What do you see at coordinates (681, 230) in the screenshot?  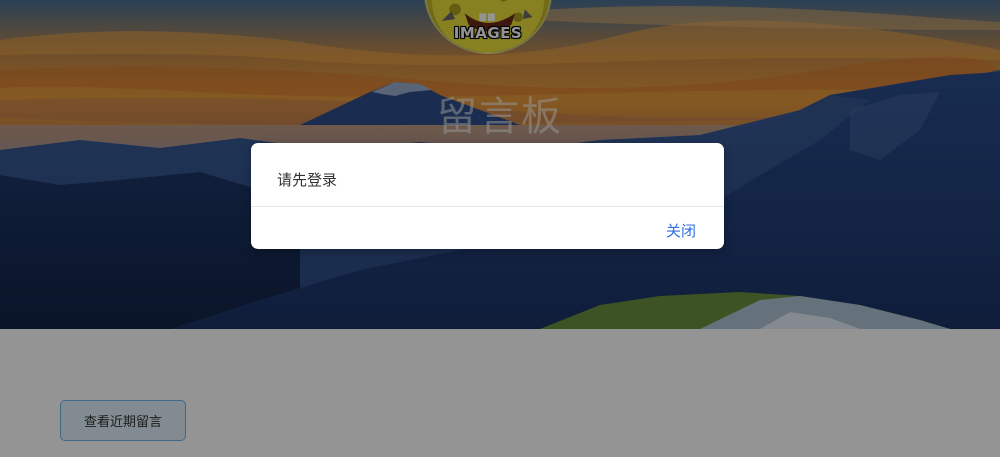 I see `close-button: 关闭` at bounding box center [681, 230].